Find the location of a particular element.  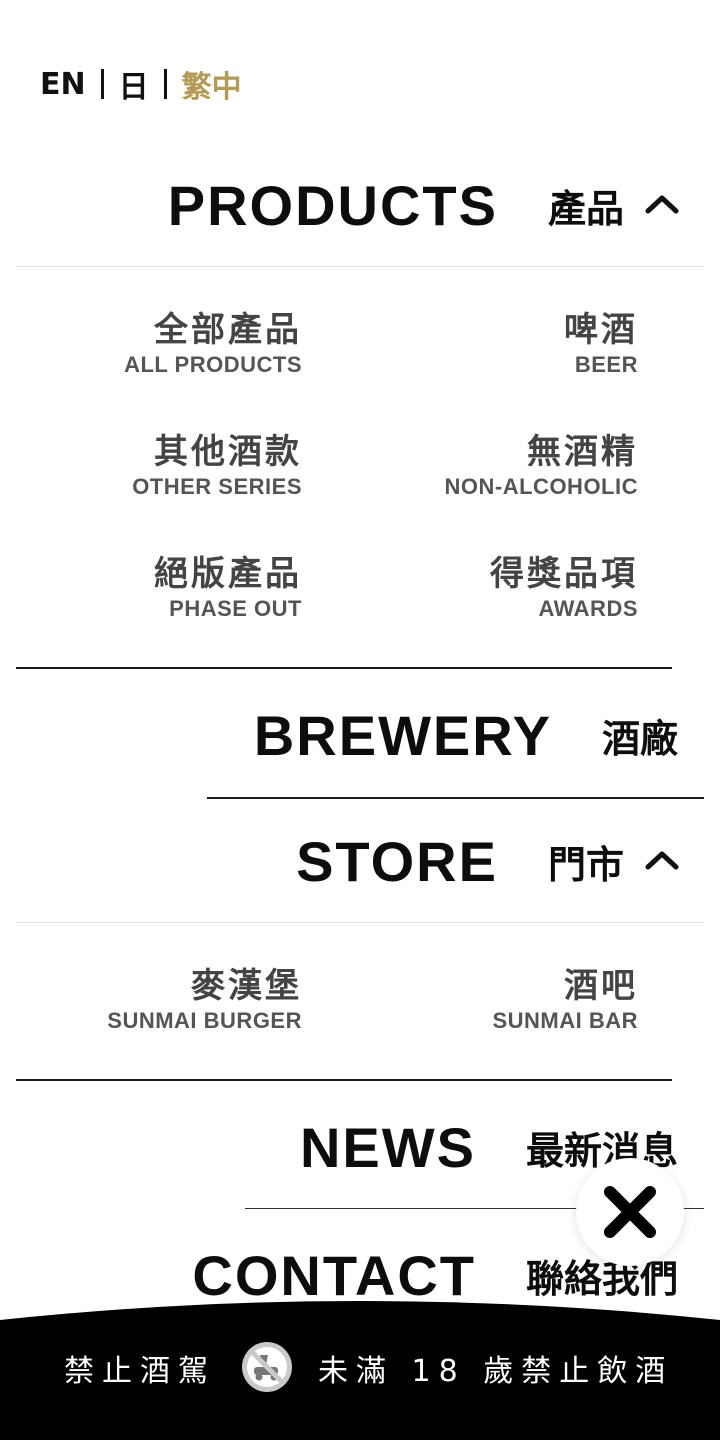

submenu-label-zh: 全部產品 is located at coordinates (228, 330).